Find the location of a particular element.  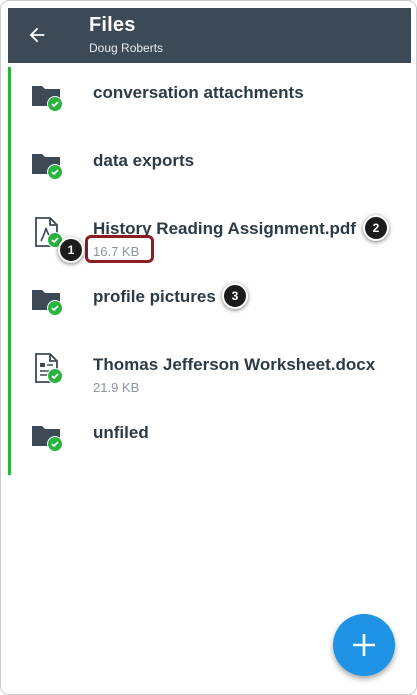

file-row: unfiled is located at coordinates (209, 441).